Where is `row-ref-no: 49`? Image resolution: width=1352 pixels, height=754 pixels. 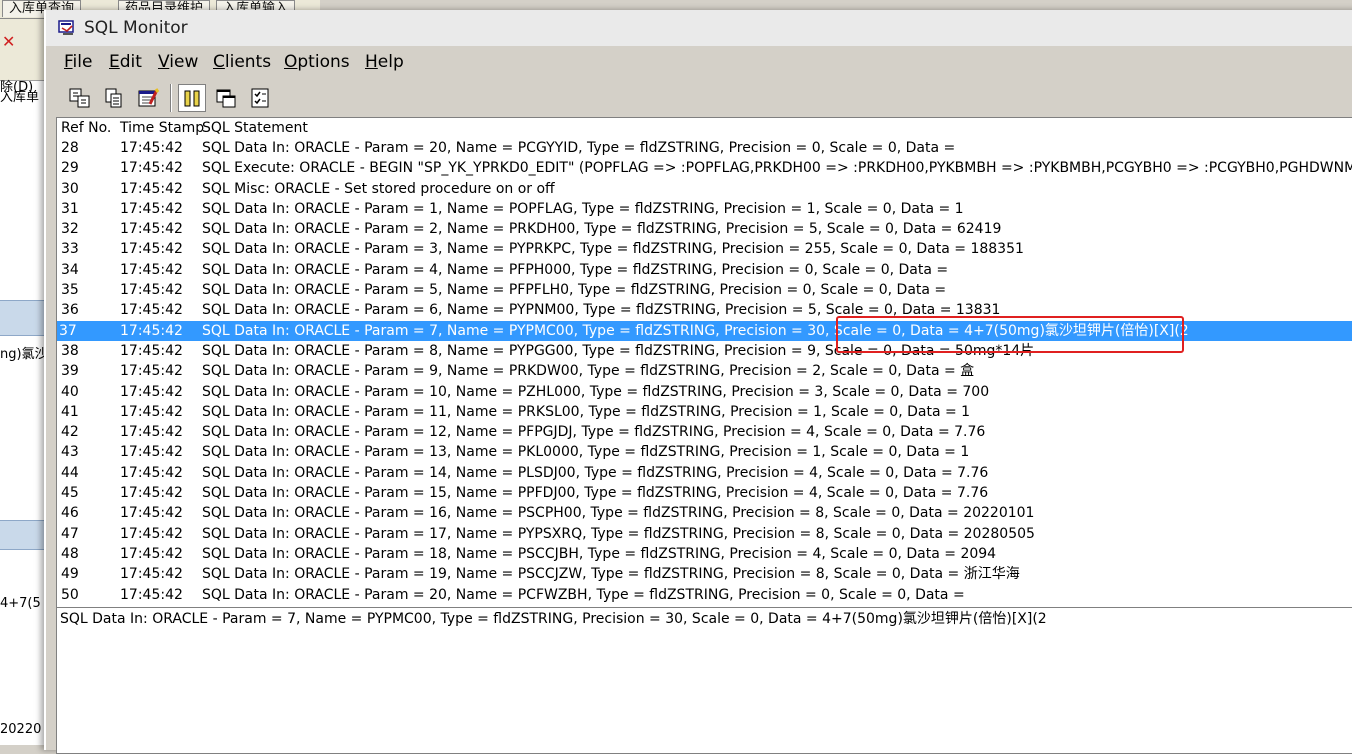
row-ref-no: 49 is located at coordinates (70, 574).